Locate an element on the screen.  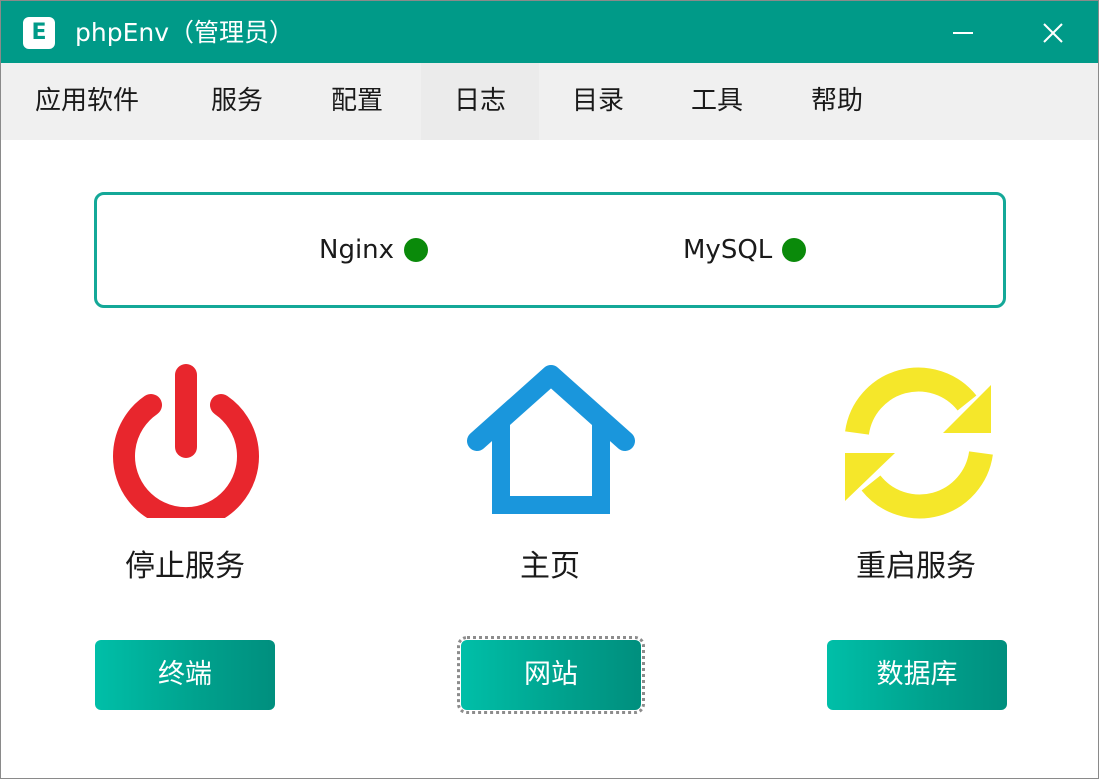
menu-item-config: 配置 is located at coordinates (357, 101).